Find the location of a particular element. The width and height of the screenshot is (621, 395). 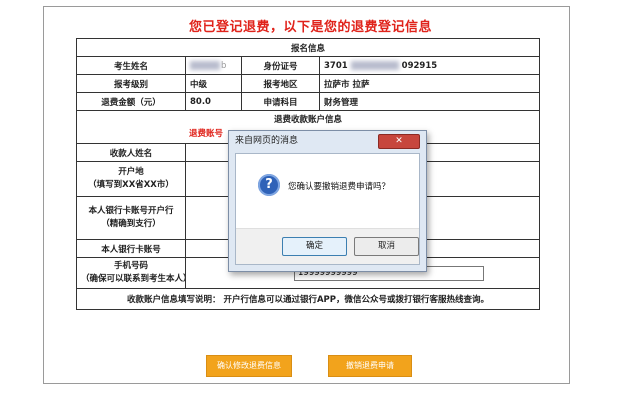

region-label: 报考地区 is located at coordinates (280, 83).